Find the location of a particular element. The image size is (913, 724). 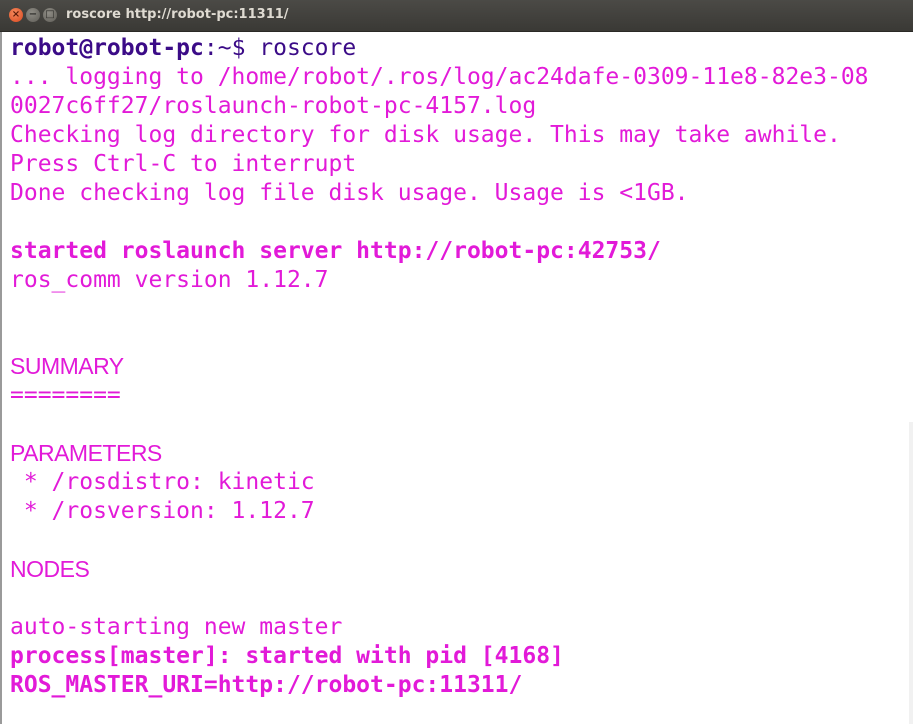

summary-heading: SUMMARY is located at coordinates (67, 366).